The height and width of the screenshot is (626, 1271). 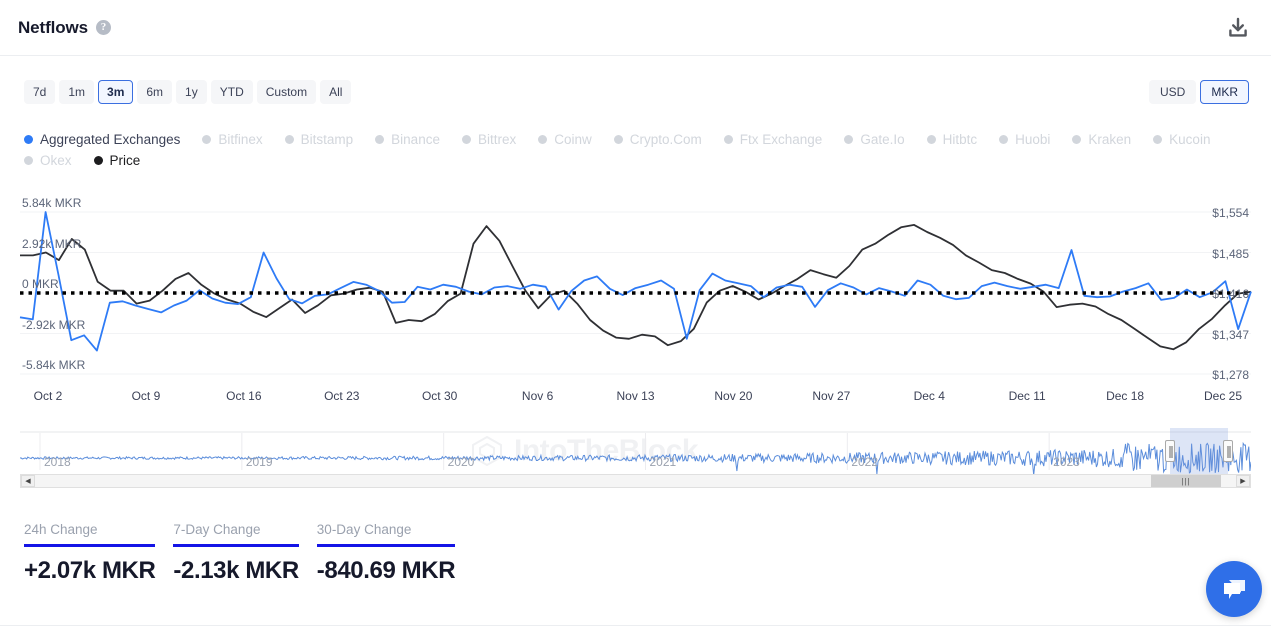 What do you see at coordinates (874, 139) in the screenshot?
I see `legend-item-gate-io: Gate.Io` at bounding box center [874, 139].